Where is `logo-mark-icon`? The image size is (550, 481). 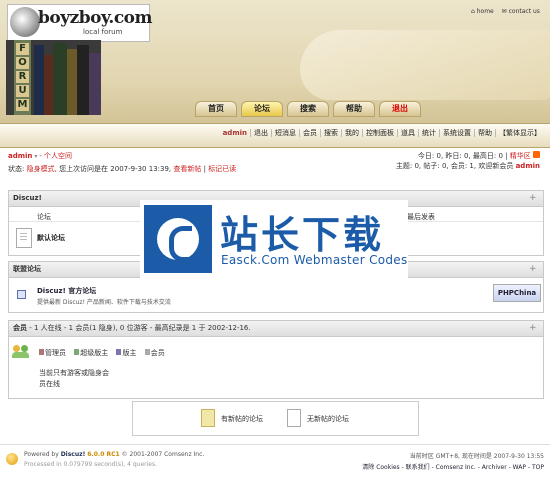 logo-mark-icon is located at coordinates (25, 22).